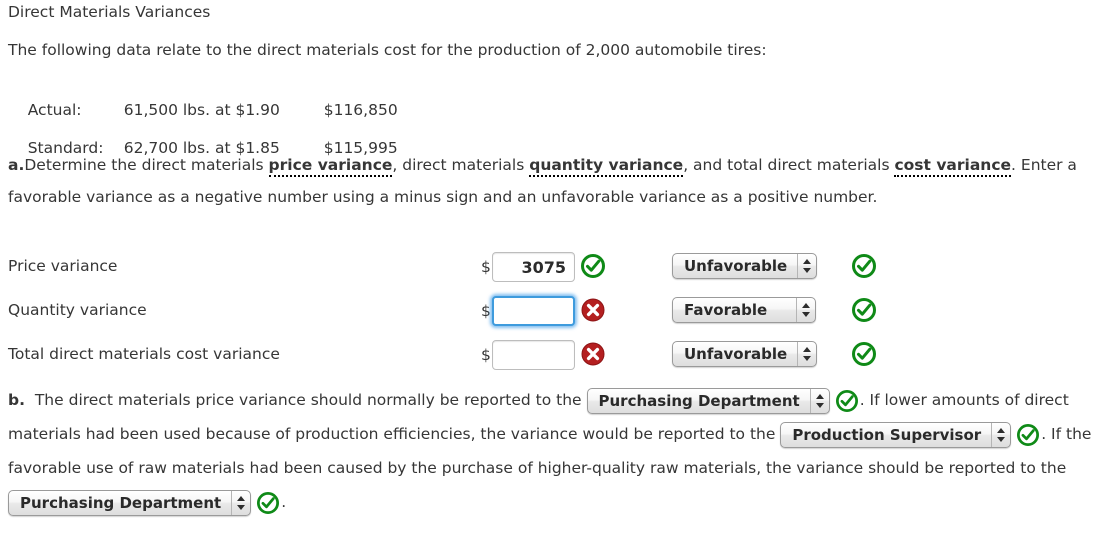  What do you see at coordinates (54, 110) in the screenshot?
I see `data-row-label: Actual:` at bounding box center [54, 110].